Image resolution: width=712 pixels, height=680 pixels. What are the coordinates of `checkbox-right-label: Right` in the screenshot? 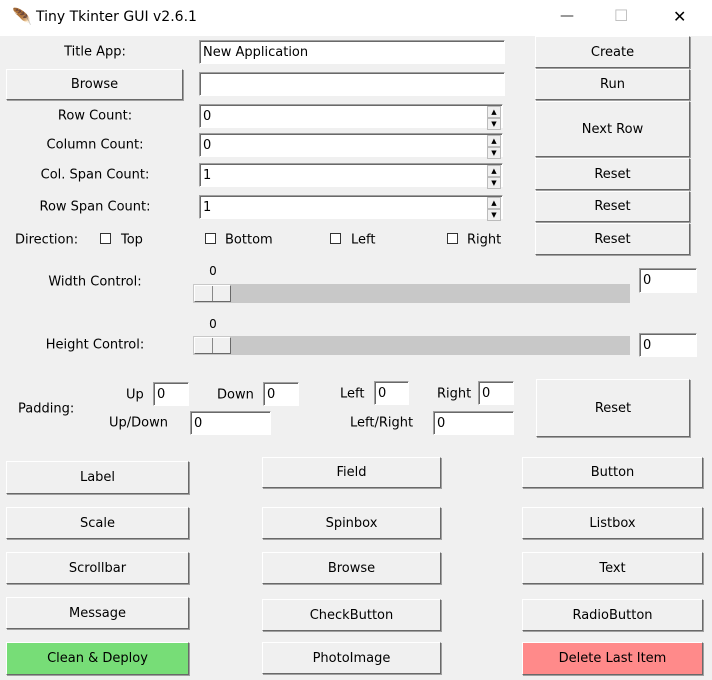 It's located at (484, 240).